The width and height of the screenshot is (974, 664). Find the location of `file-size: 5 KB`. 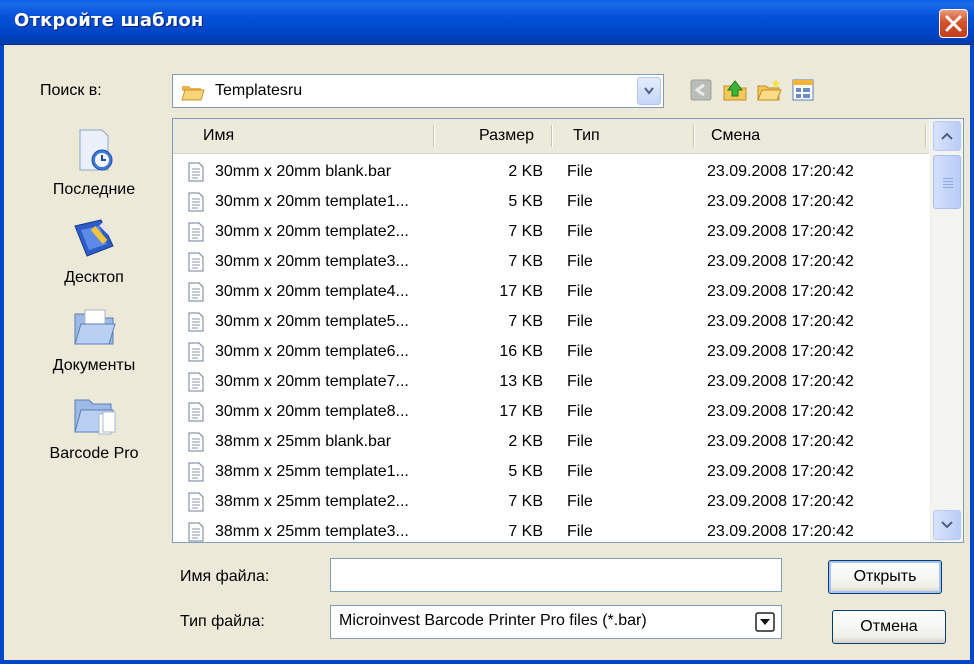

file-size: 5 KB is located at coordinates (525, 471).